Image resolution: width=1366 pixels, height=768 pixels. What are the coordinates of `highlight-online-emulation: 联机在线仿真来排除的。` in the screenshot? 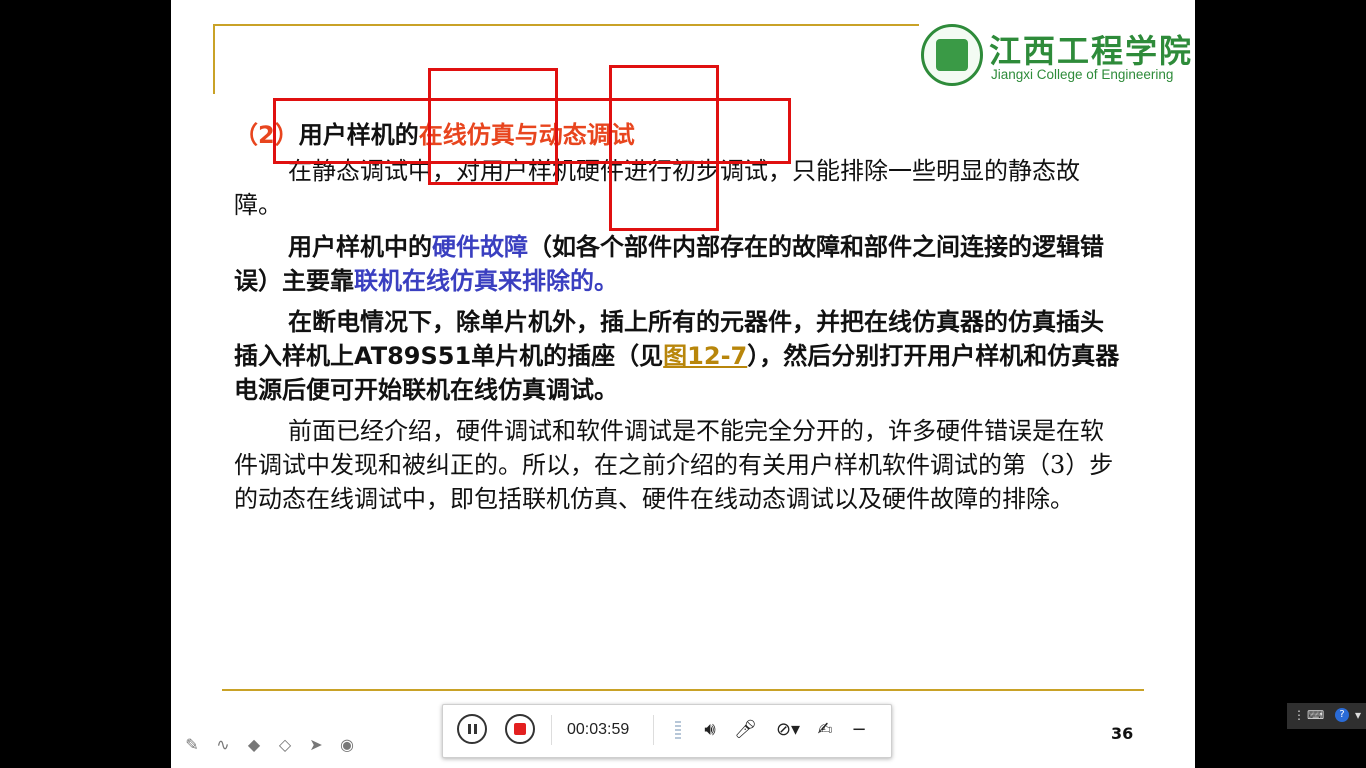 It's located at (486, 281).